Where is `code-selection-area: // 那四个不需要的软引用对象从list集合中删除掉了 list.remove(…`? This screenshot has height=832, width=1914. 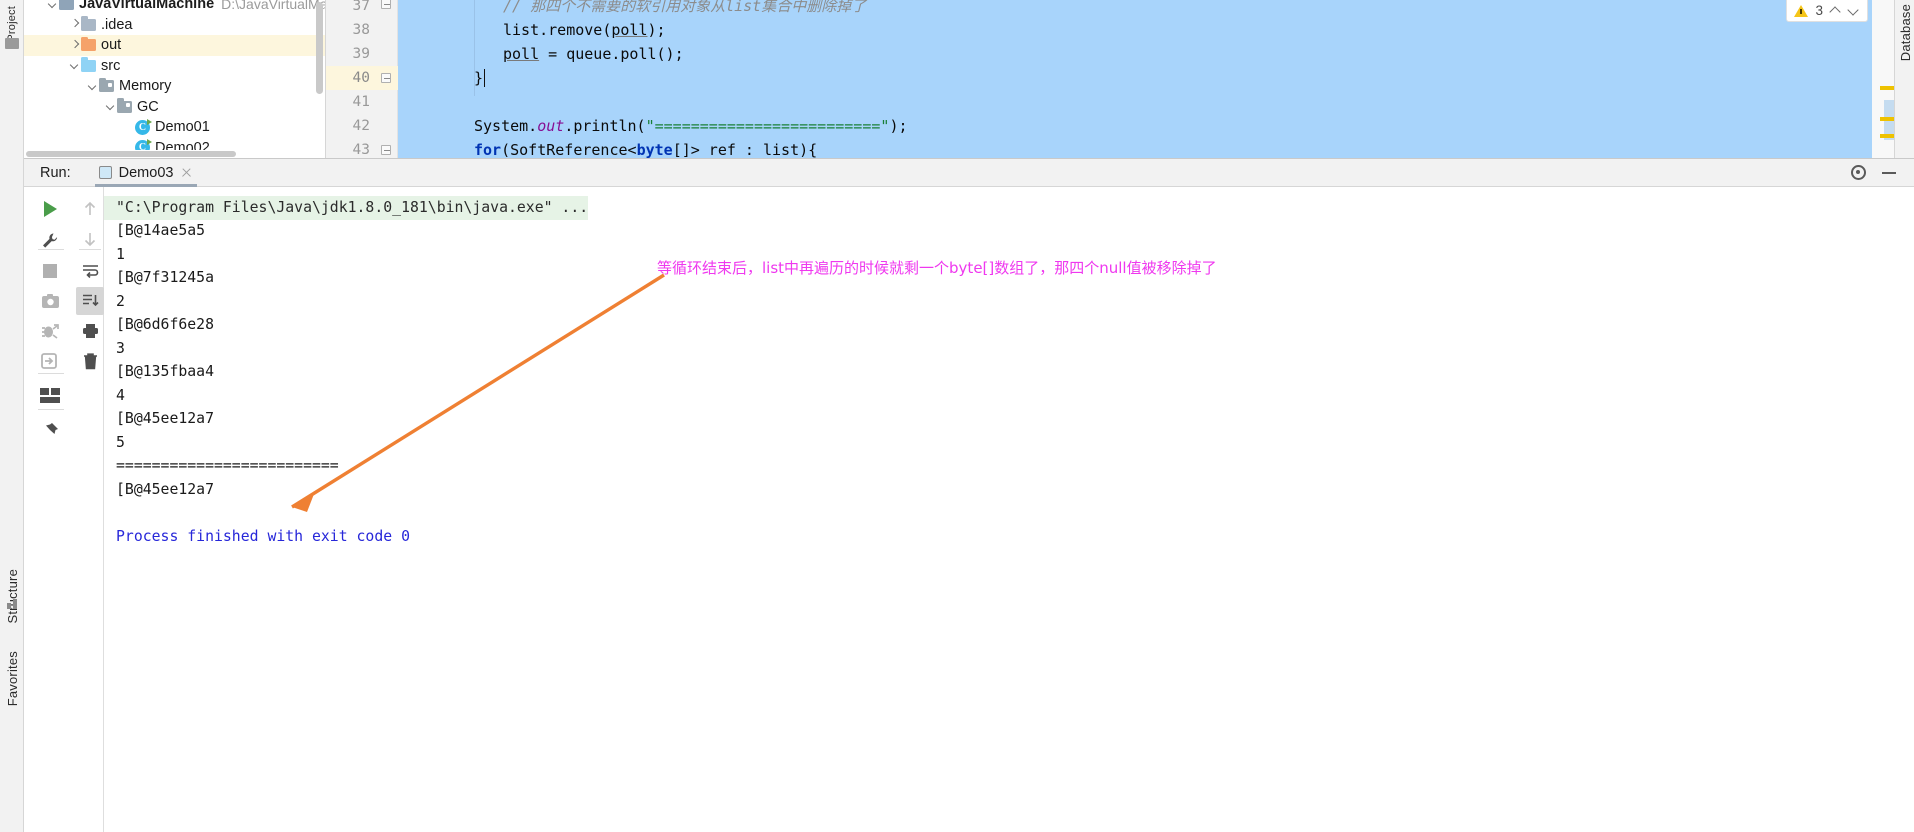
code-selection-area: // 那四个不需要的软引用对象从list集合中删除掉了 list.remove(… is located at coordinates (1135, 79).